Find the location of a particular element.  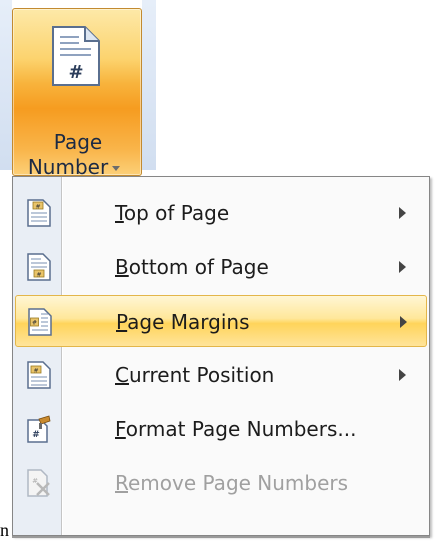

page-number-label-line2: Number is located at coordinates (74, 167).